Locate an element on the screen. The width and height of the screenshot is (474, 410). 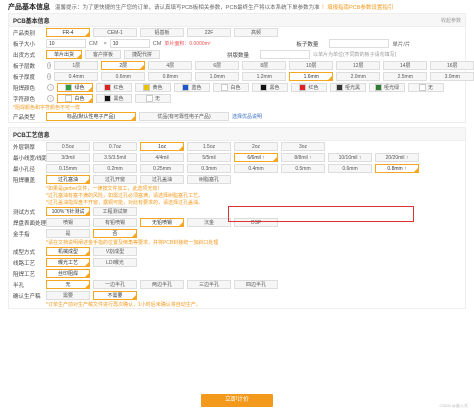
hole-option: 0.4mm is located at coordinates (256, 168).